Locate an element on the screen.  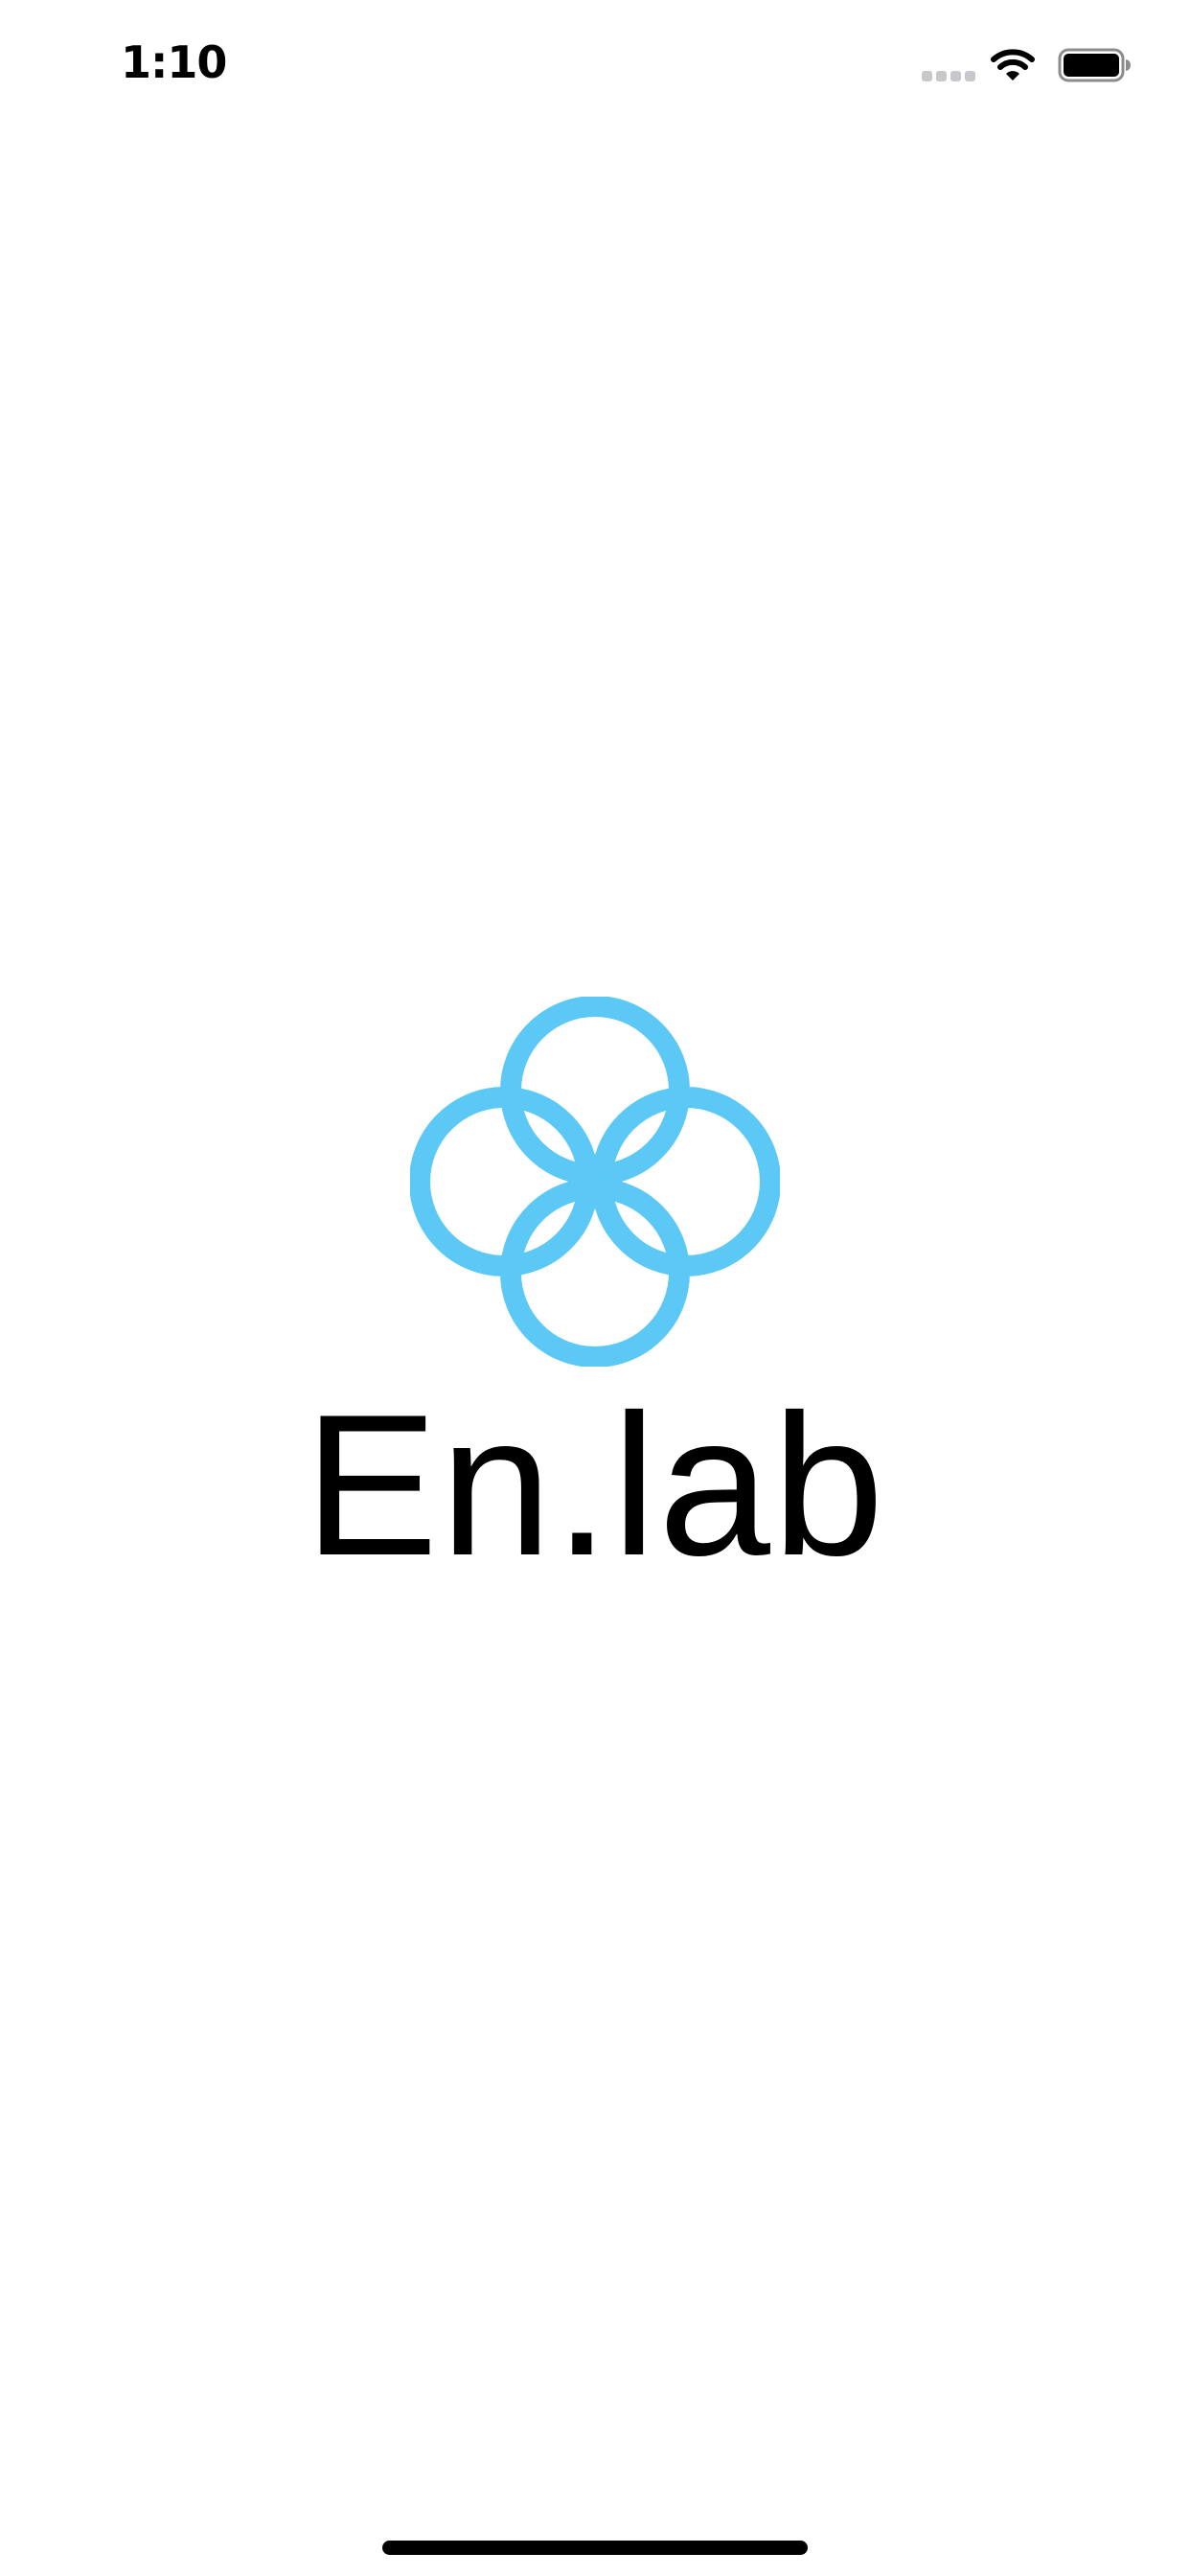
app-logo-text: En.lab is located at coordinates (595, 1485).